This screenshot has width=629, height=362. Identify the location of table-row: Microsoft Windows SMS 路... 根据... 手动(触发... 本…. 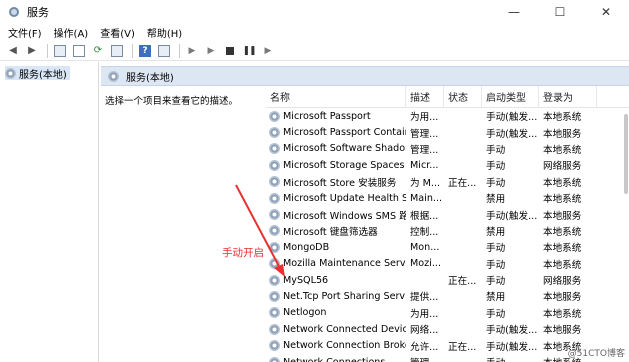
(447, 214).